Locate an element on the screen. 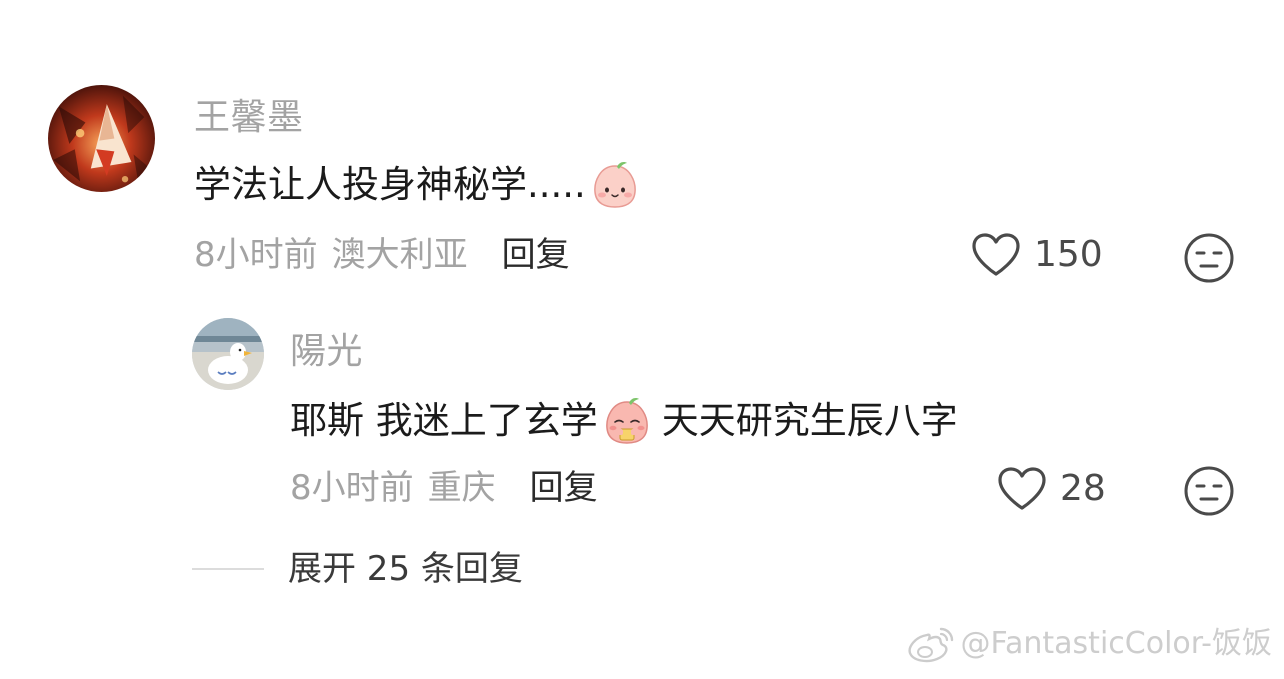 Image resolution: width=1284 pixels, height=679 pixels. reply-meta: 8小时前 重庆 回复 is located at coordinates (444, 488).